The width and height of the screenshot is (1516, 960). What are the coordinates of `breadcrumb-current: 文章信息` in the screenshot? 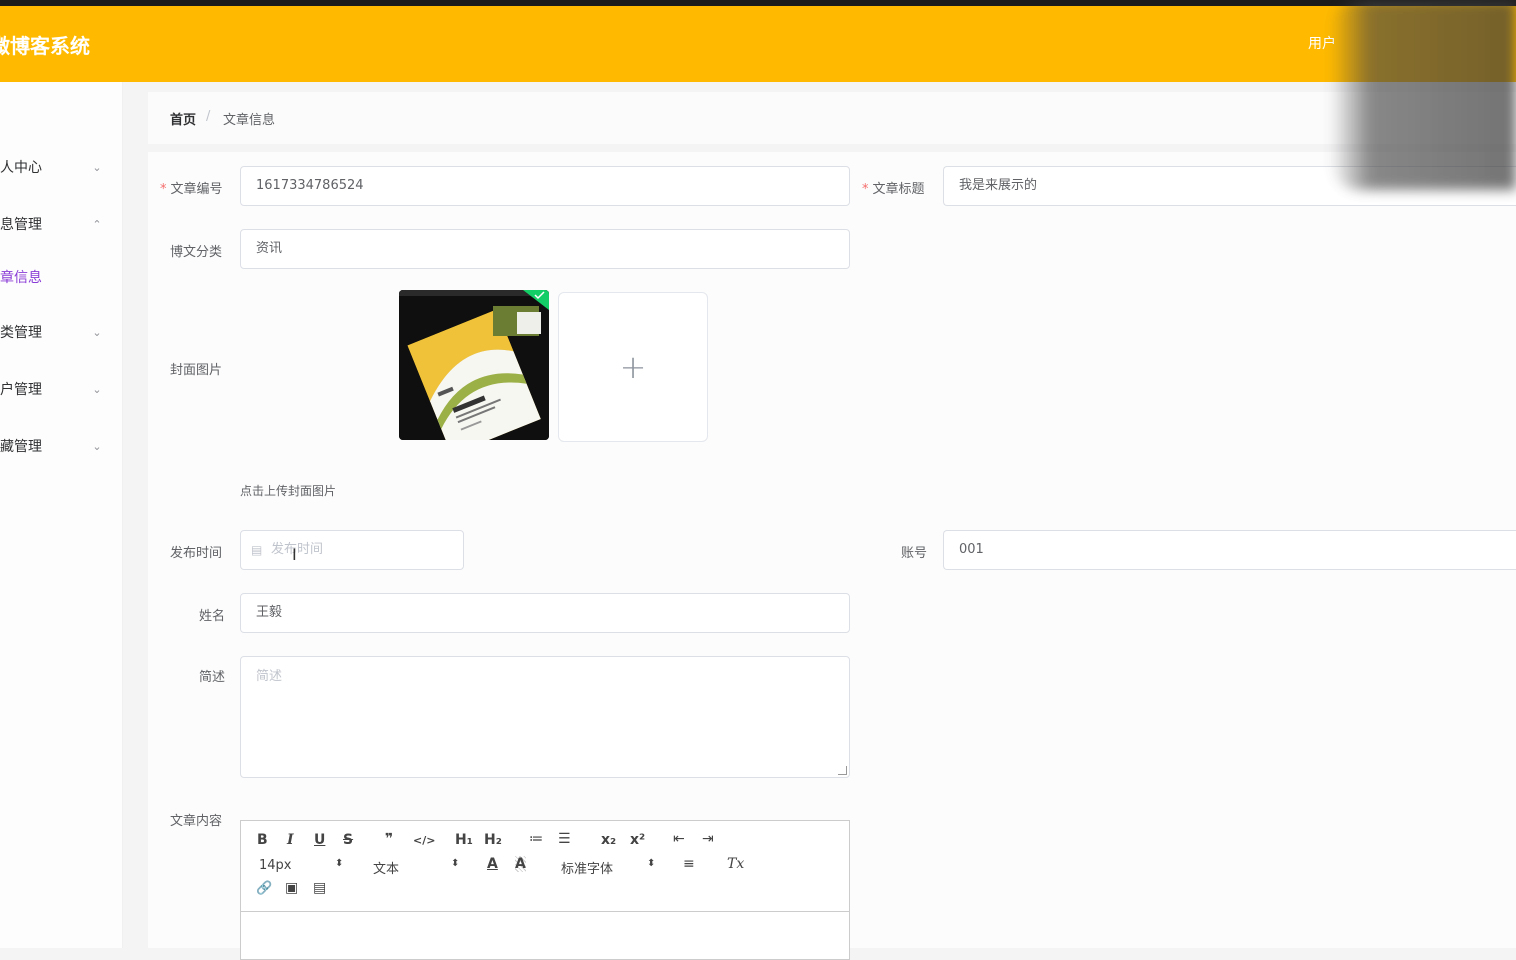 It's located at (249, 120).